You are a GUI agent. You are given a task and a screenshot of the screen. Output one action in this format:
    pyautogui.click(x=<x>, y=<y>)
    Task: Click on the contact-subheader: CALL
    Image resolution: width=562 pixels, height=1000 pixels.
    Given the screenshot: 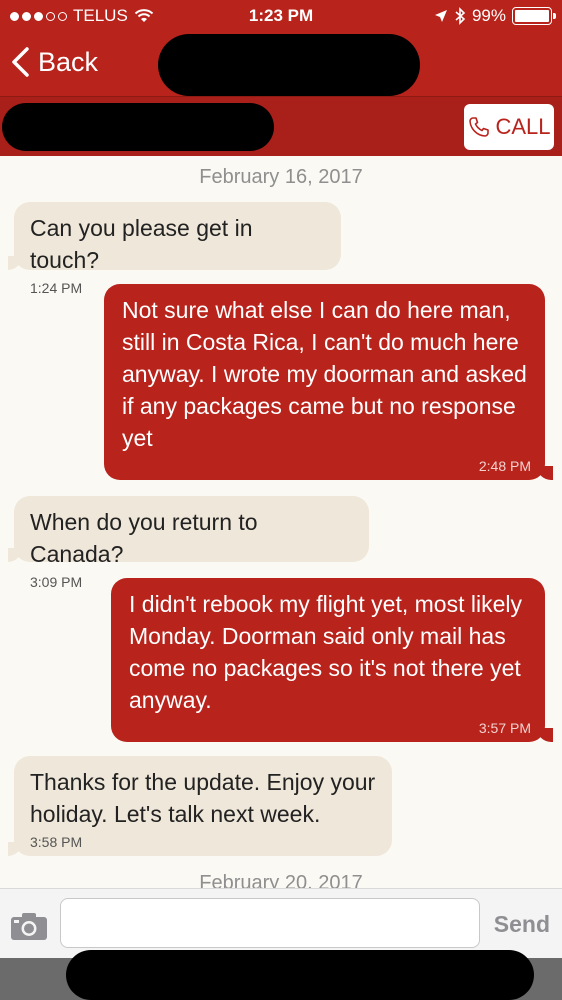 What is the action you would take?
    pyautogui.click(x=281, y=126)
    